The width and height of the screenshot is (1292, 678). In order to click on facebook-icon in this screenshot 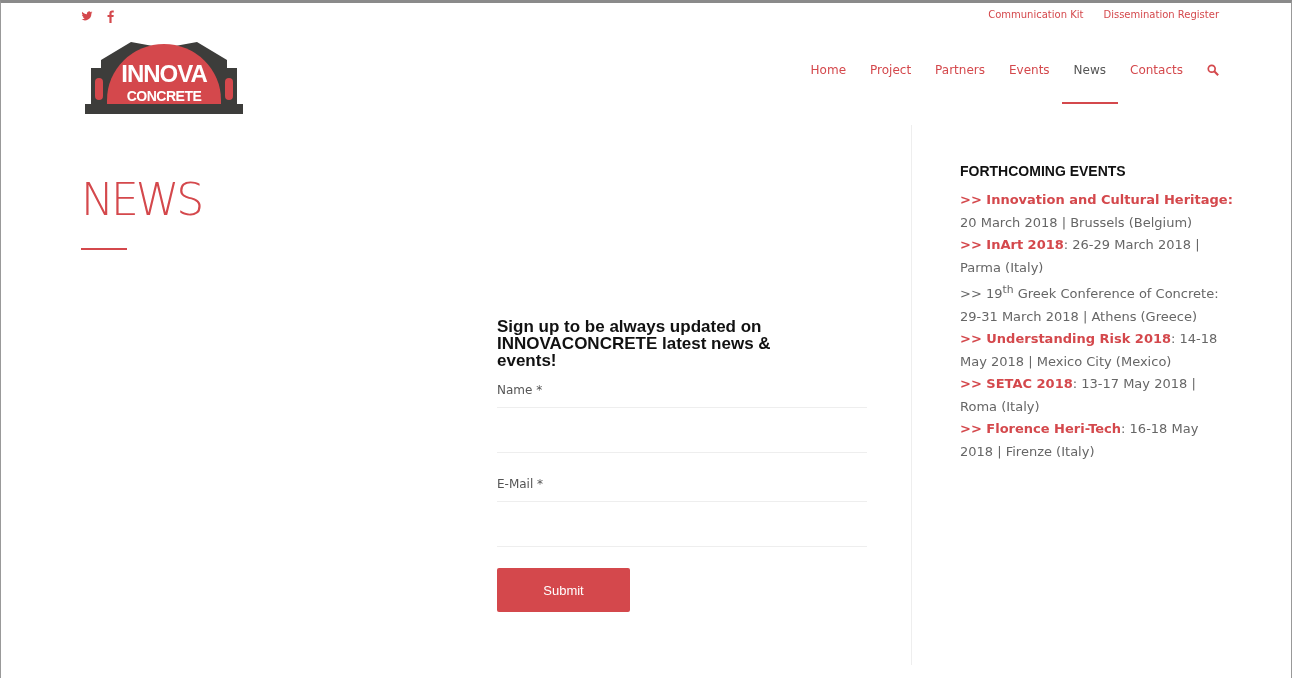, I will do `click(110, 16)`.